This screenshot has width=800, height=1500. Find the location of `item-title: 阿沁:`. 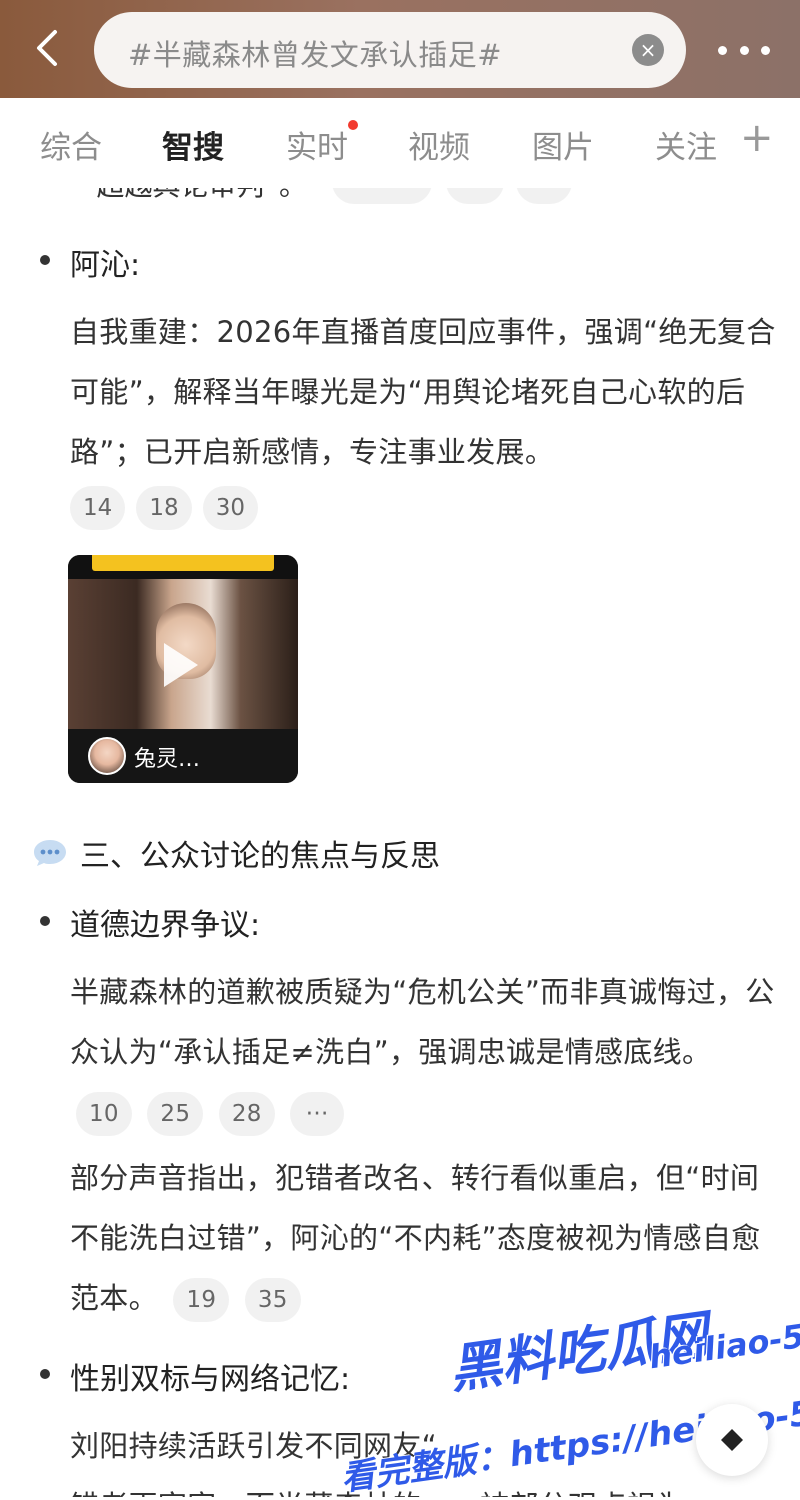

item-title: 阿沁: is located at coordinates (105, 265).